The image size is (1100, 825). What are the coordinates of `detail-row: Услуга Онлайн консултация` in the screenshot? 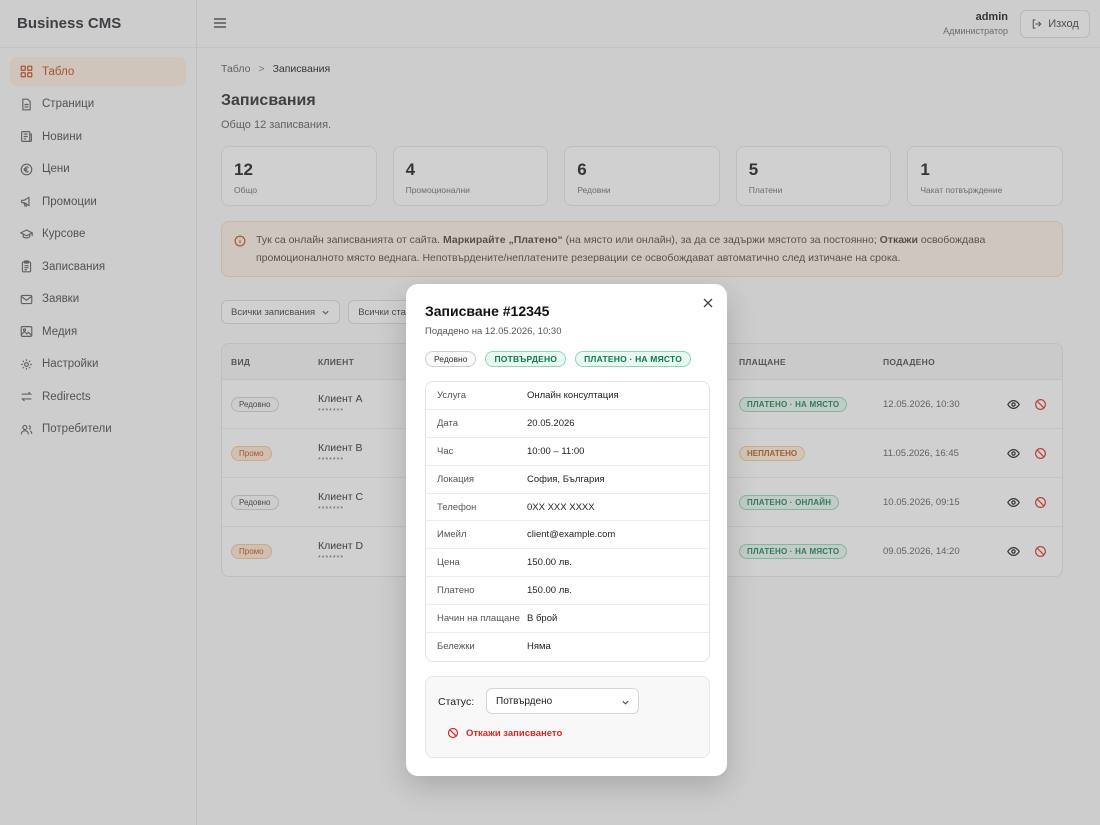 It's located at (567, 396).